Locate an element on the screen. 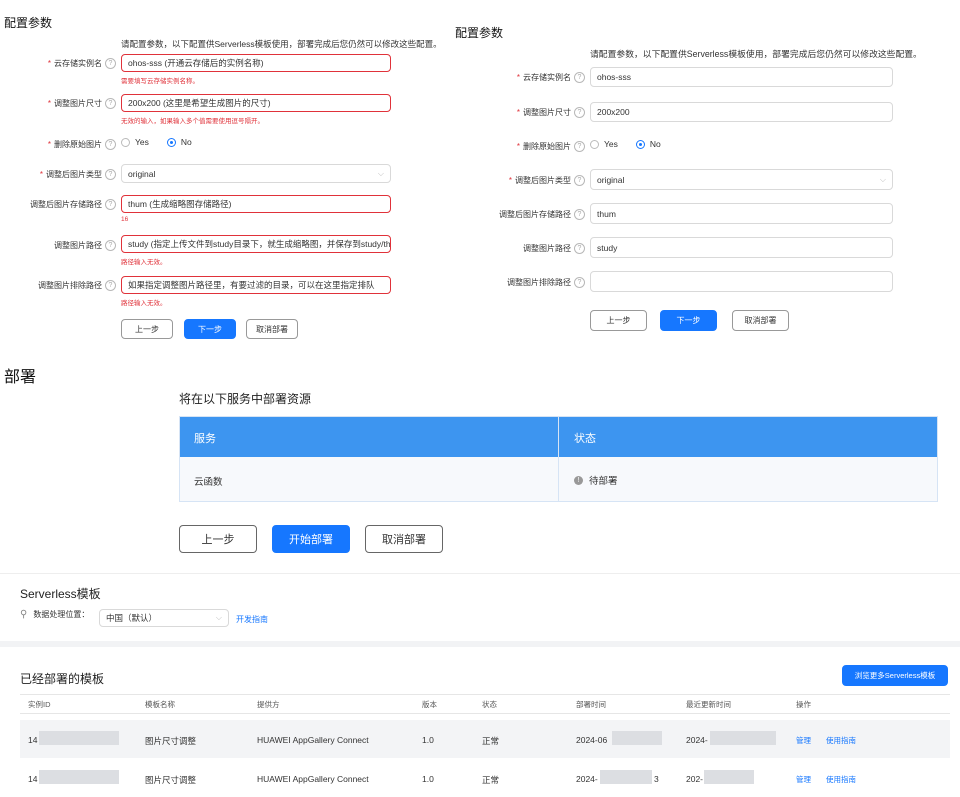 The height and width of the screenshot is (797, 960). right-label-size: * 调整图片尺寸? is located at coordinates (520, 113).